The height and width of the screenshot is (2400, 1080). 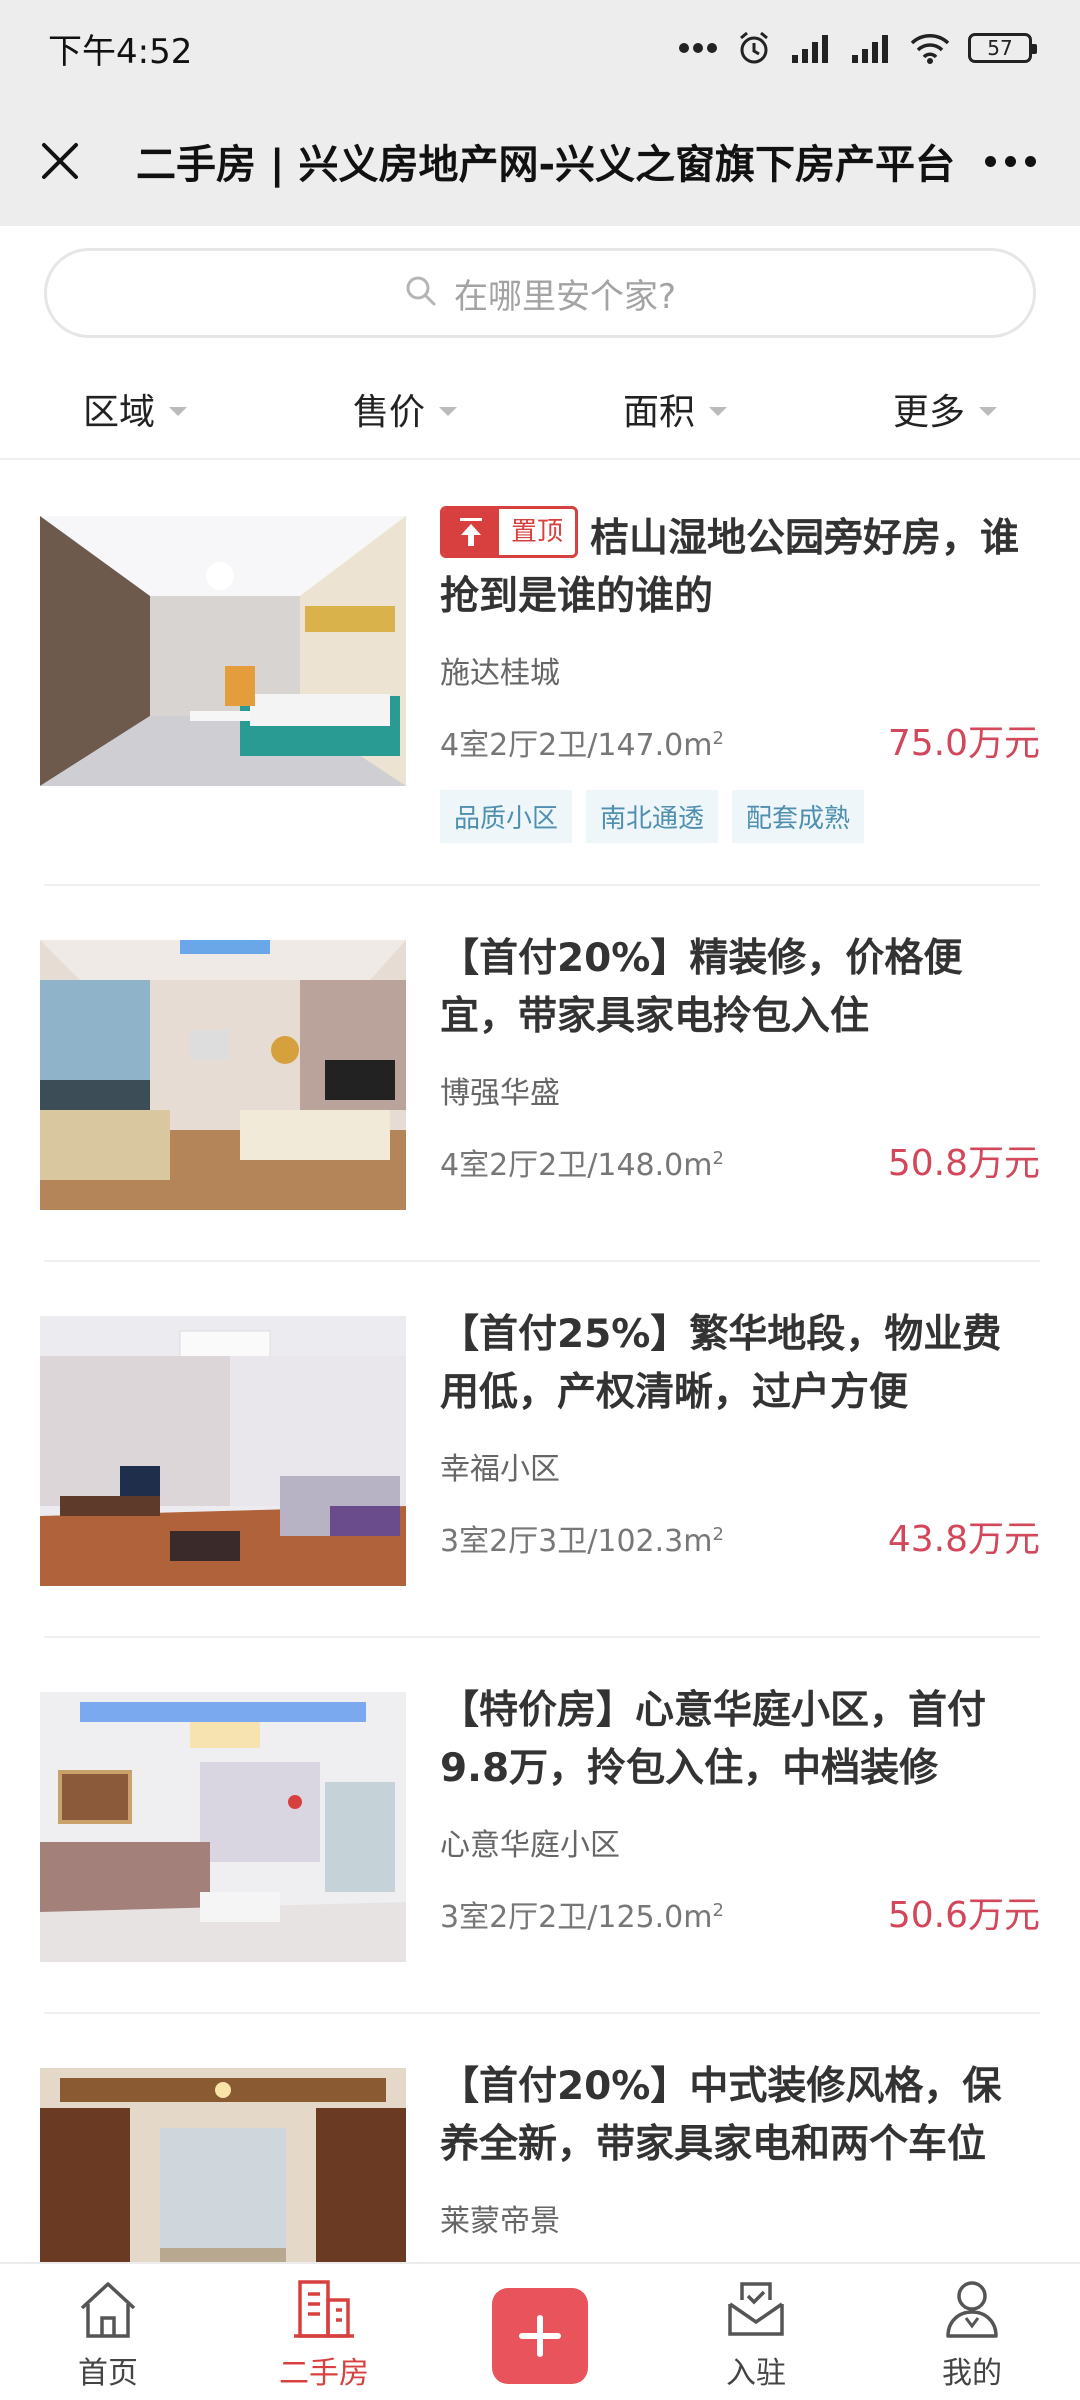 I want to click on listing-layout: 4室2厅2卫/147.0m2, so click(x=582, y=742).